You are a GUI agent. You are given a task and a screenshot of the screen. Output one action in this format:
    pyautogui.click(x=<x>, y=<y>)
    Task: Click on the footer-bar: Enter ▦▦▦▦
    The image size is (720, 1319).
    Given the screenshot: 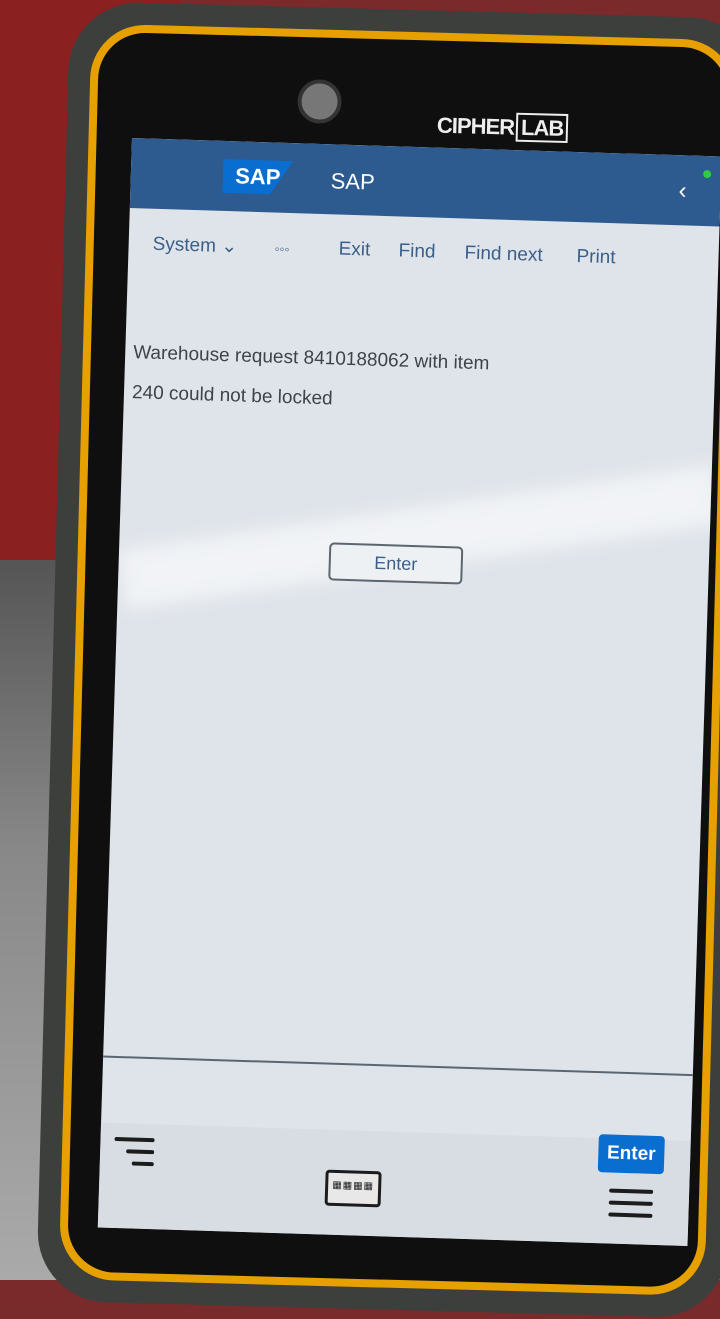 What is the action you would take?
    pyautogui.click(x=394, y=1184)
    